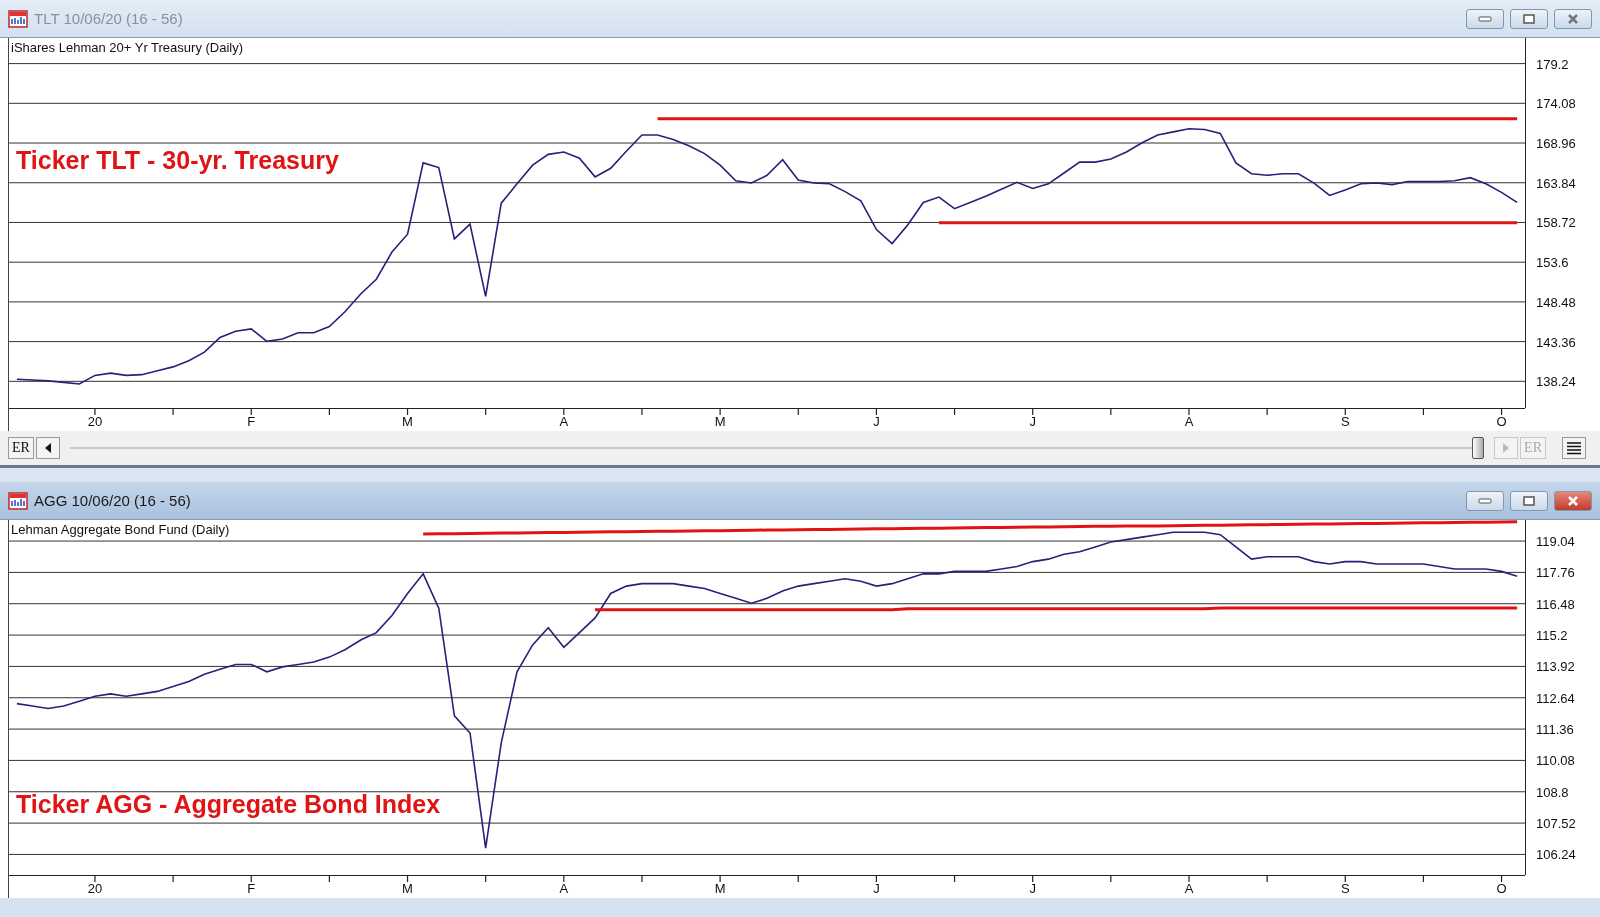 Image resolution: width=1600 pixels, height=917 pixels. Describe the element at coordinates (1556, 143) in the screenshot. I see `axis-label: 168.96` at that location.